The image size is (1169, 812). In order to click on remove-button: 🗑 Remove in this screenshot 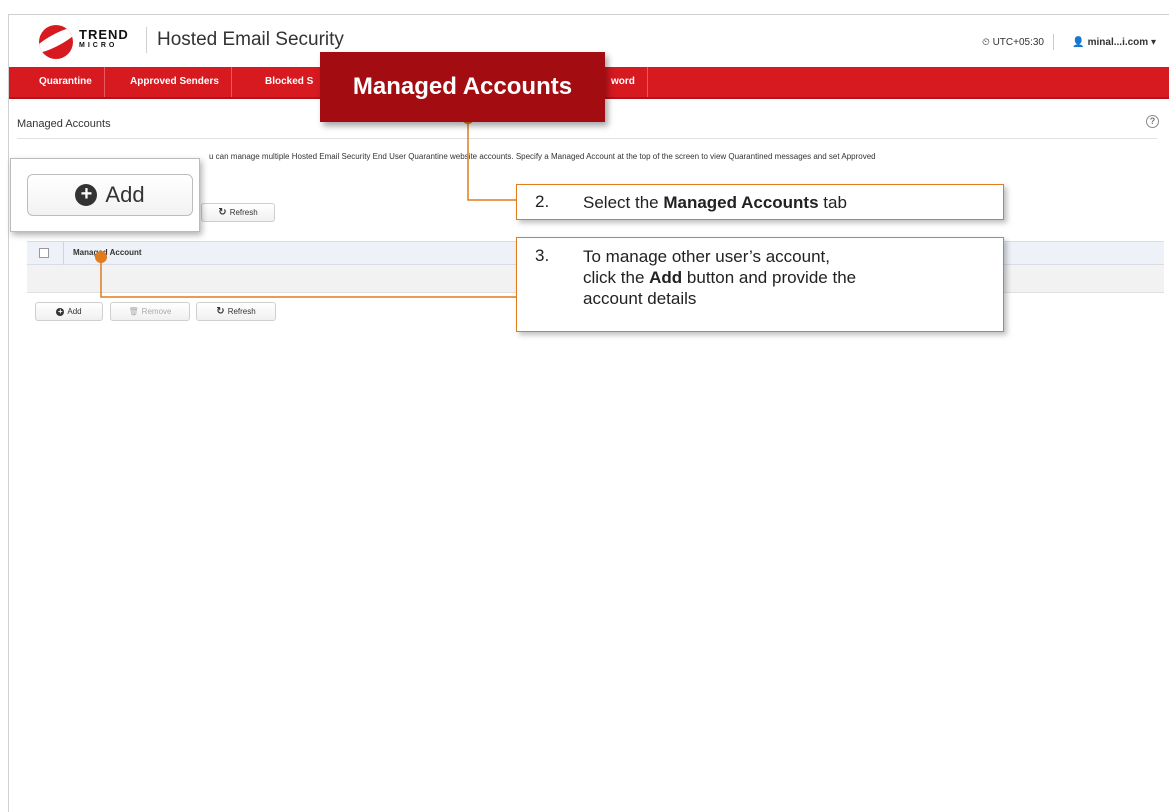, I will do `click(150, 311)`.